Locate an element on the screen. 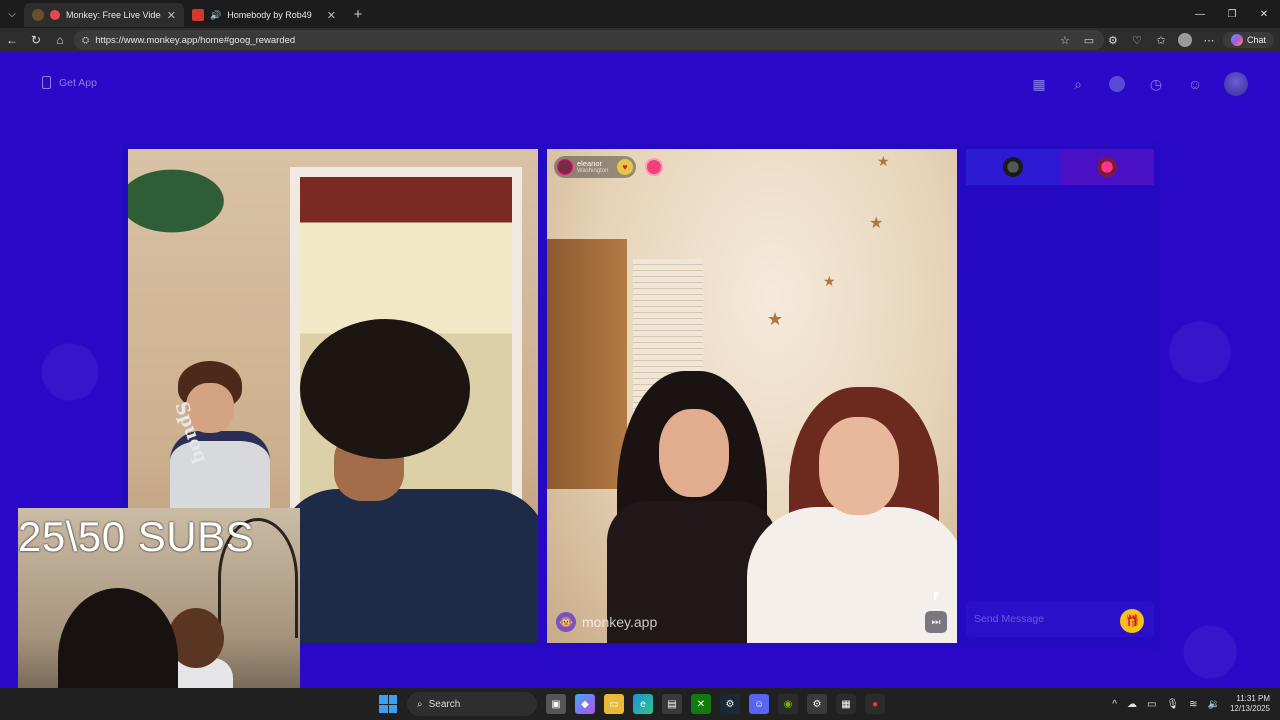  monkey-favicon-icon is located at coordinates (38, 15).